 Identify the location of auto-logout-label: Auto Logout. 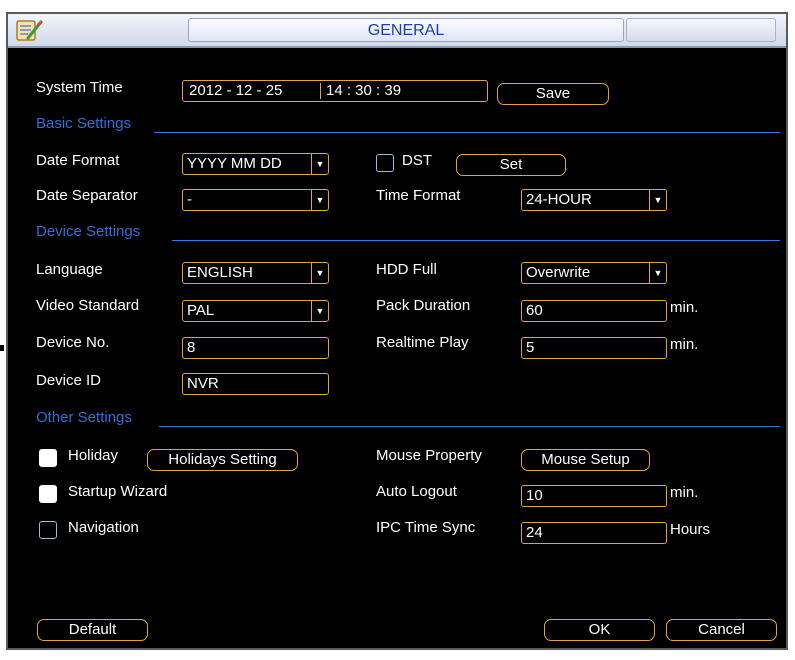
(416, 491).